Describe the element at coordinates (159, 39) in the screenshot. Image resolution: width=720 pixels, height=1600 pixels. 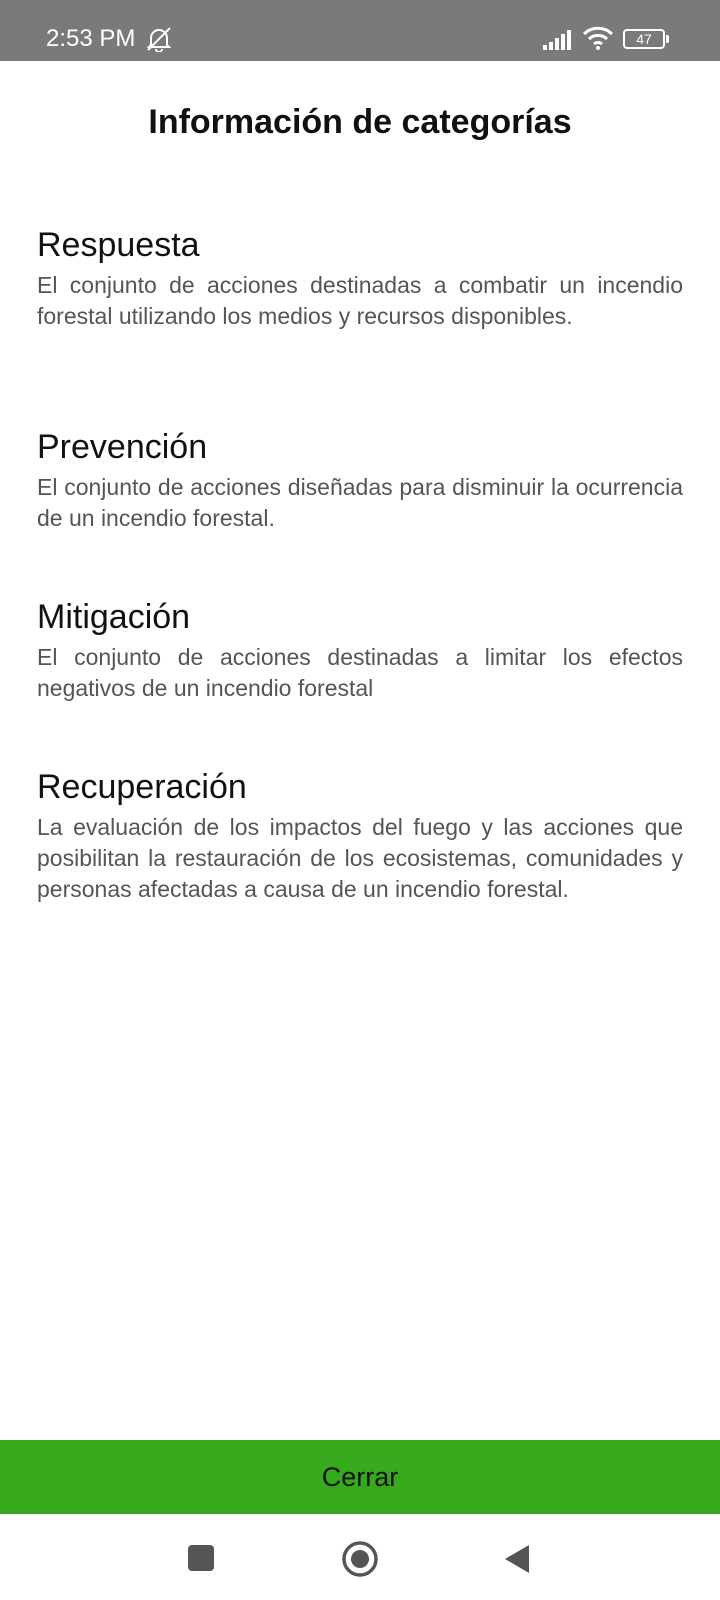
I see `mute-icon` at that location.